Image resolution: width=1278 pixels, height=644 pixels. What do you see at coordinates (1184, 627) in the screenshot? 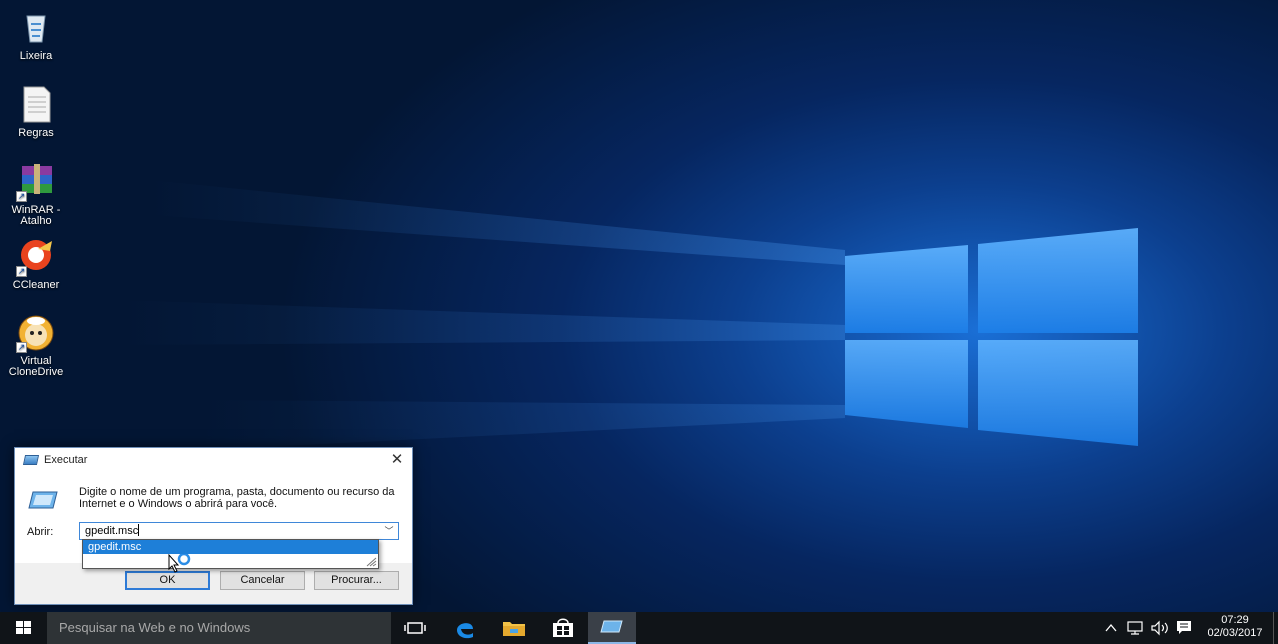
I see `action-center-icon` at bounding box center [1184, 627].